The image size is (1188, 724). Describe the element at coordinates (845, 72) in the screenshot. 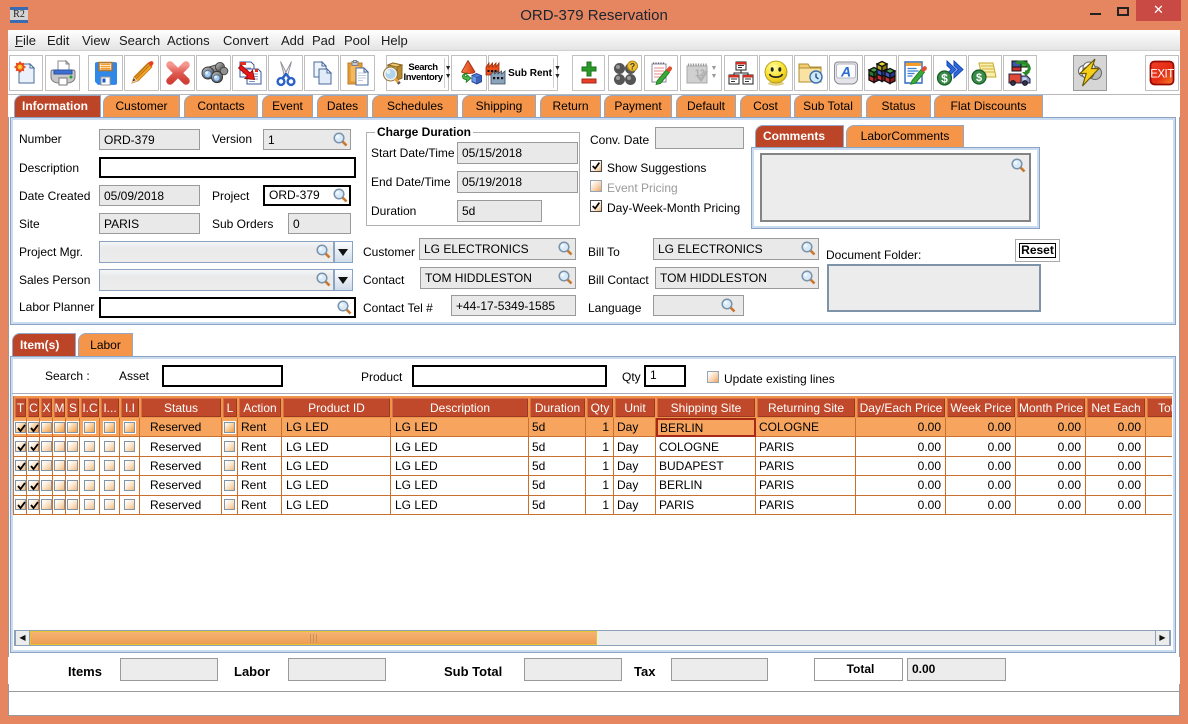

I see `svg-text: A` at that location.